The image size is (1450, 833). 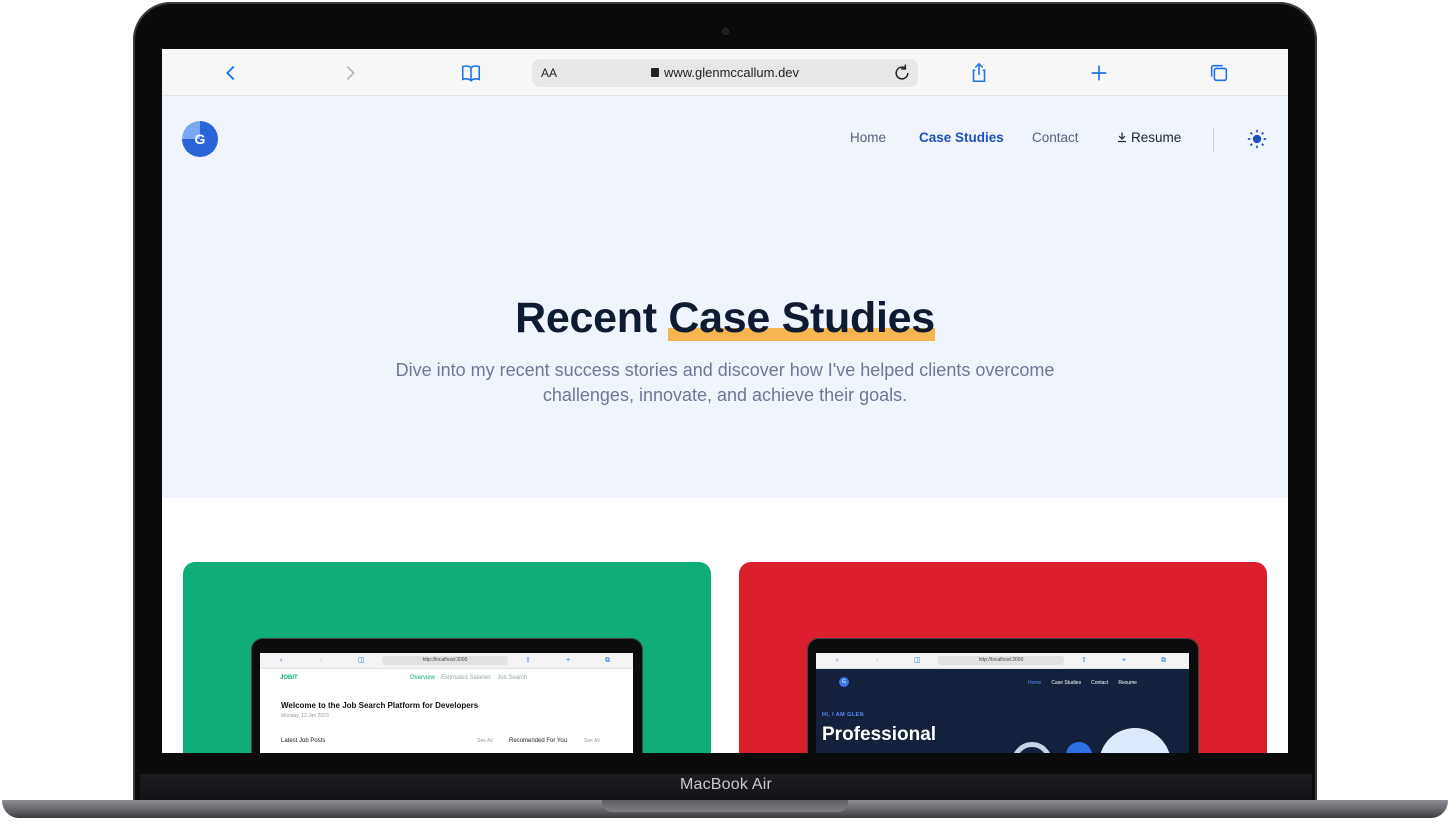 I want to click on preview-tab: Estimated Salaries, so click(x=466, y=678).